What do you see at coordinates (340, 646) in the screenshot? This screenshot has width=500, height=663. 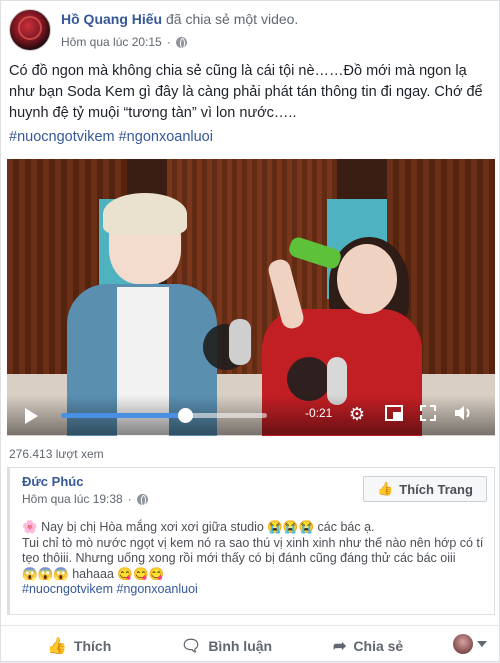 I see `share-arrow-icon: ➦` at bounding box center [340, 646].